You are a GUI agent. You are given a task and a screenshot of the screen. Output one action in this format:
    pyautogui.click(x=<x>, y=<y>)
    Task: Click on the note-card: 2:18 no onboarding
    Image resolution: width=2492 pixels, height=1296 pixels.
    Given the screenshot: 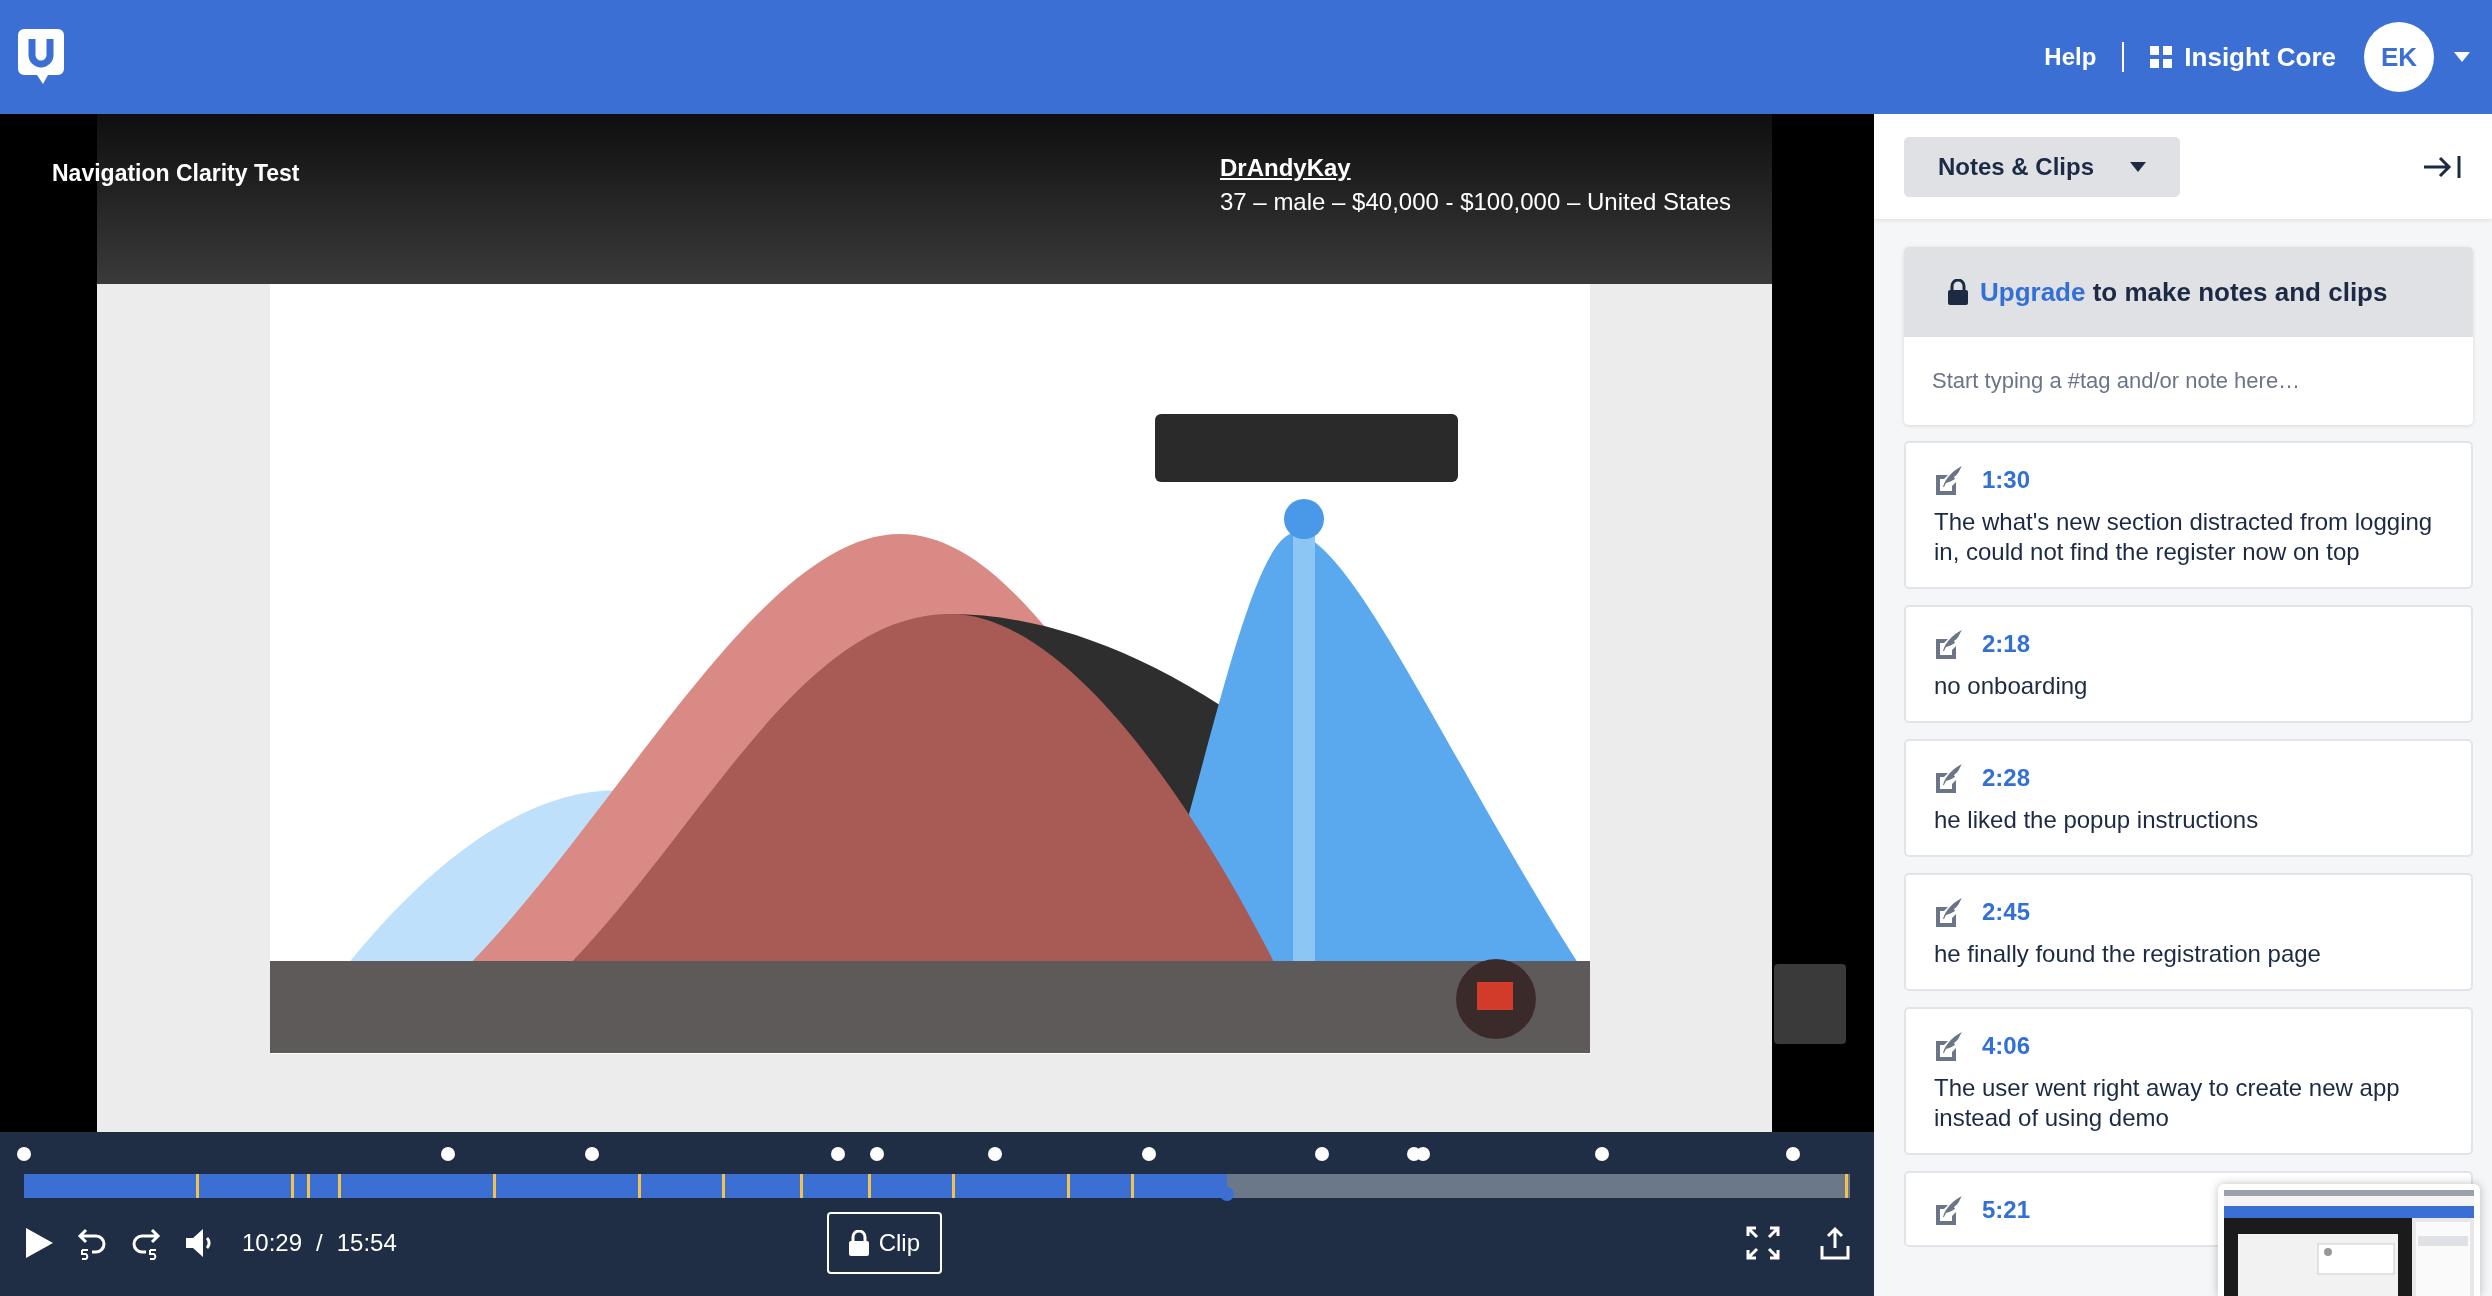 What is the action you would take?
    pyautogui.click(x=2188, y=664)
    